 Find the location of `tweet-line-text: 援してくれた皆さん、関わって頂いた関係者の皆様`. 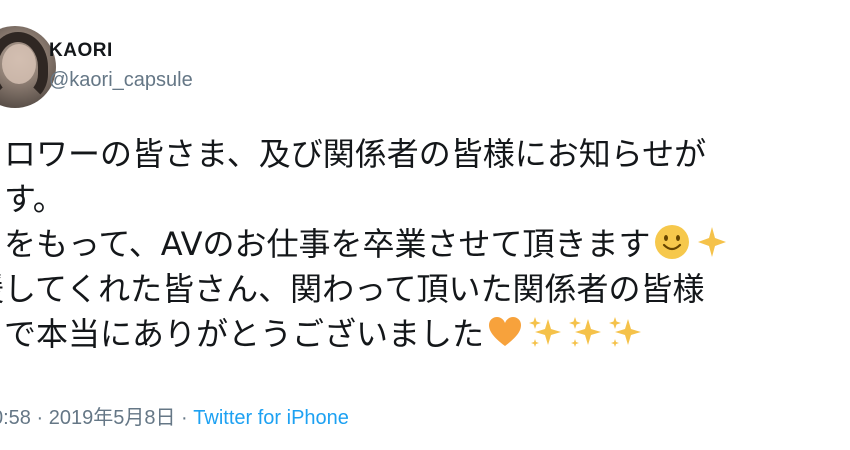

tweet-line-text: 援してくれた皆さん、関わって頂いた関係者の皆様 is located at coordinates (352, 289).